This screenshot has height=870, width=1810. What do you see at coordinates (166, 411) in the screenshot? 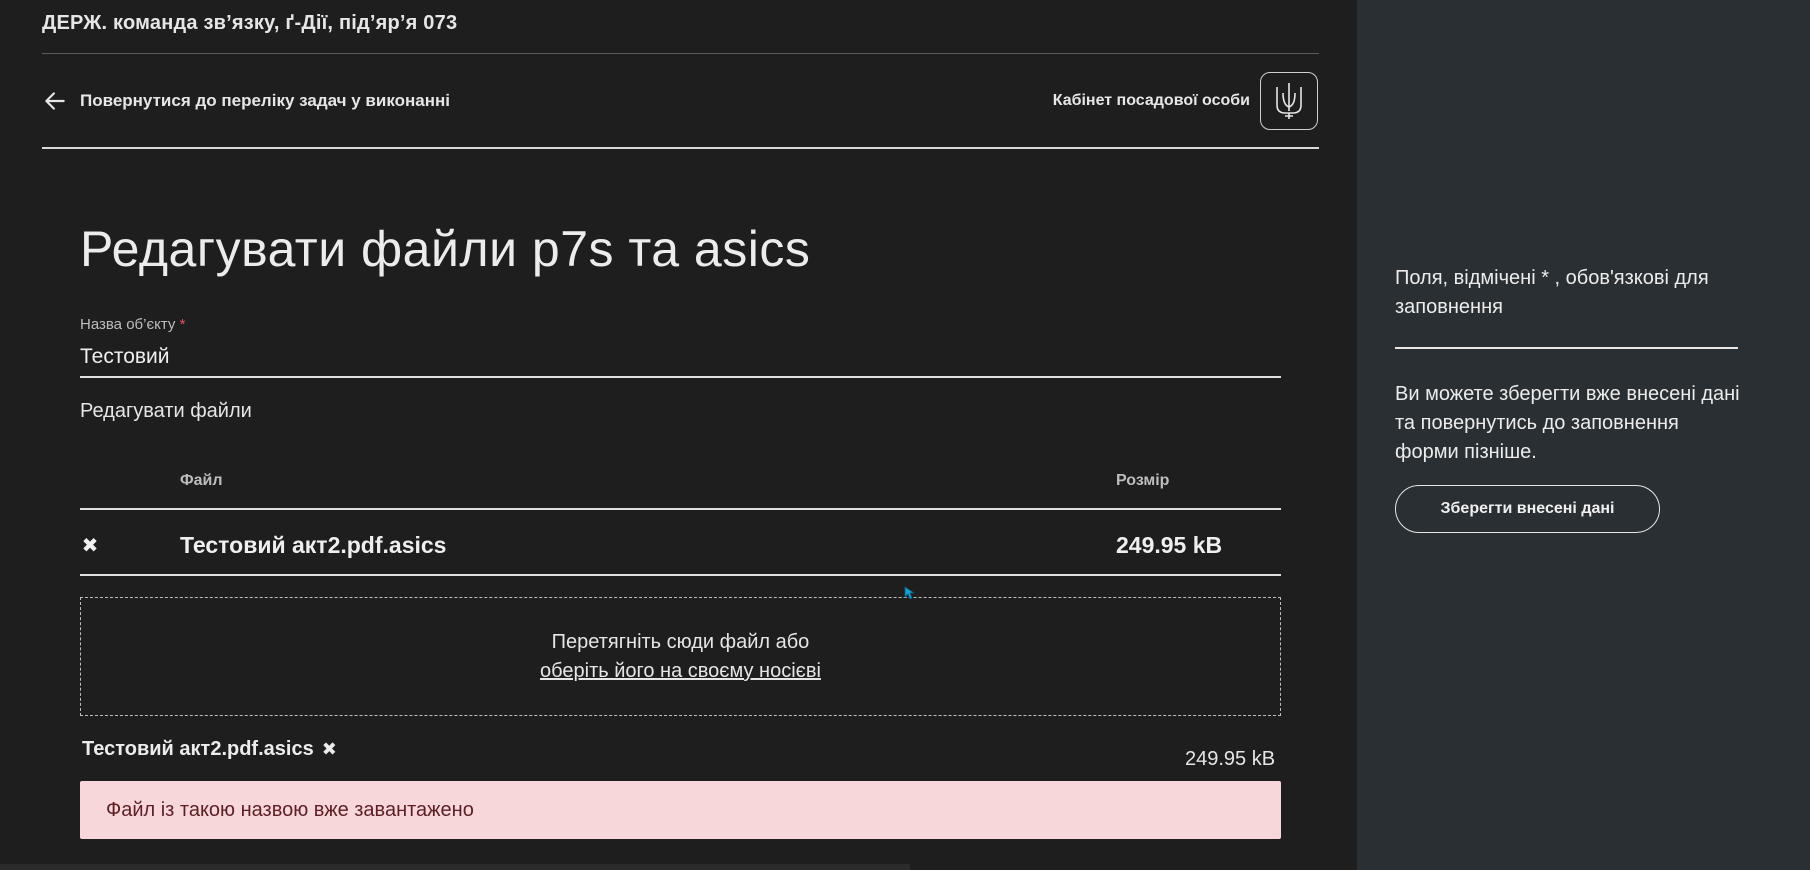
I see `files-section-label: Редагувати файли` at bounding box center [166, 411].